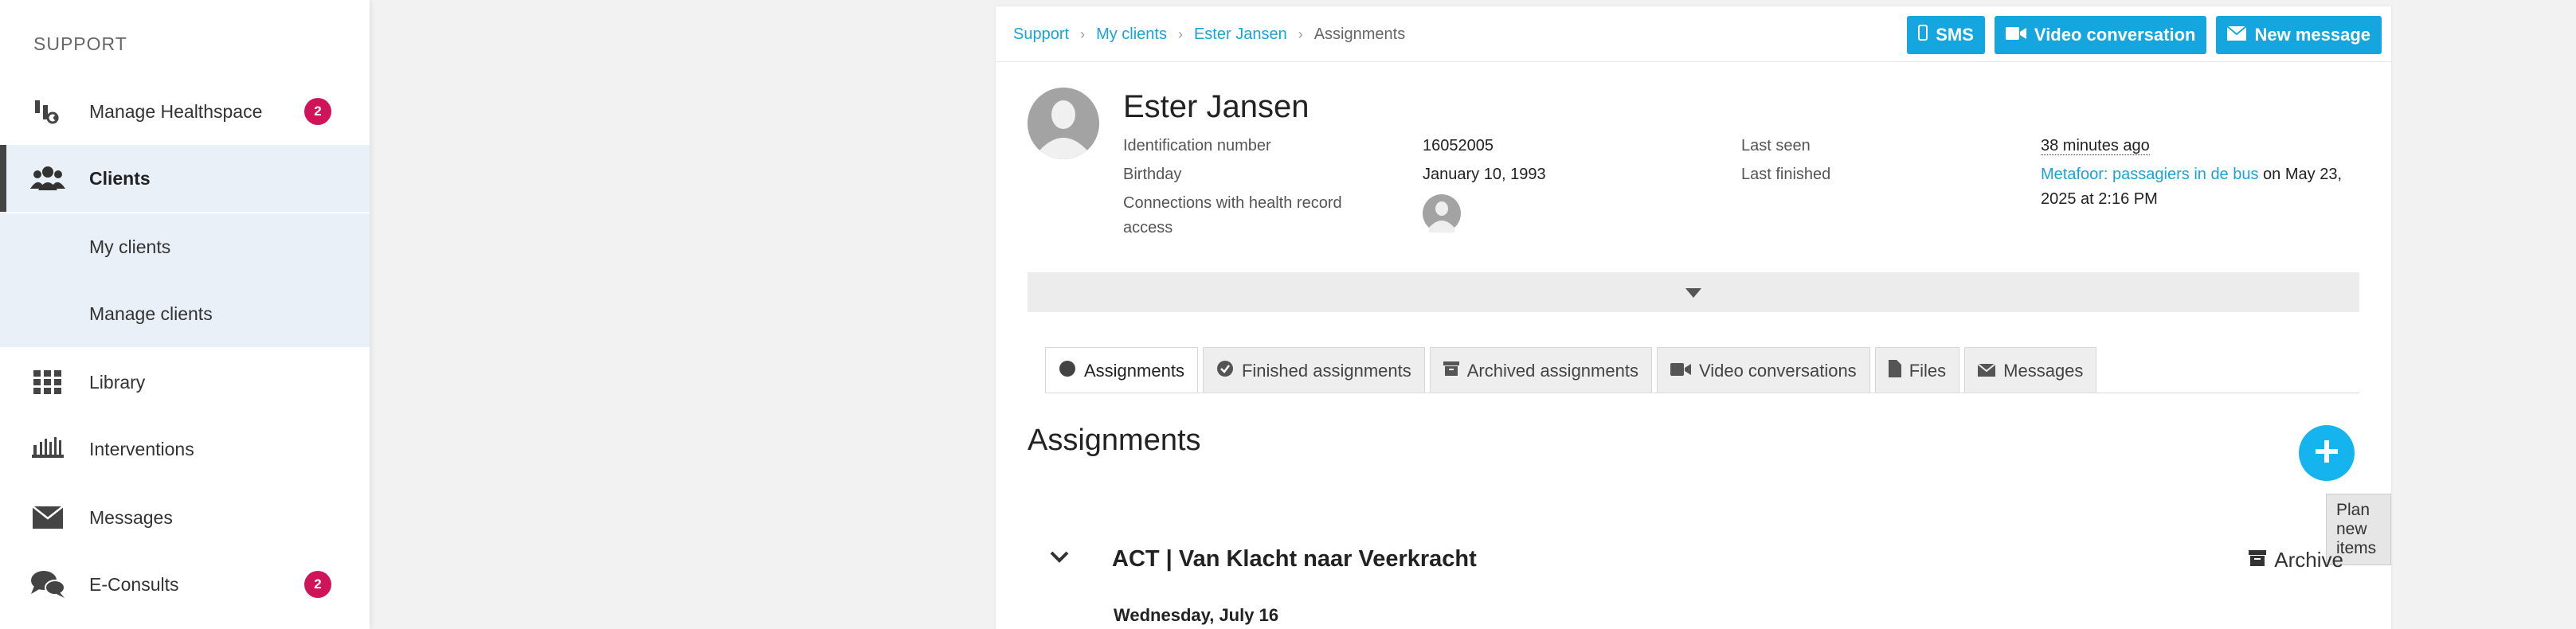 The width and height of the screenshot is (2576, 629). I want to click on tab-label: Messages, so click(2043, 370).